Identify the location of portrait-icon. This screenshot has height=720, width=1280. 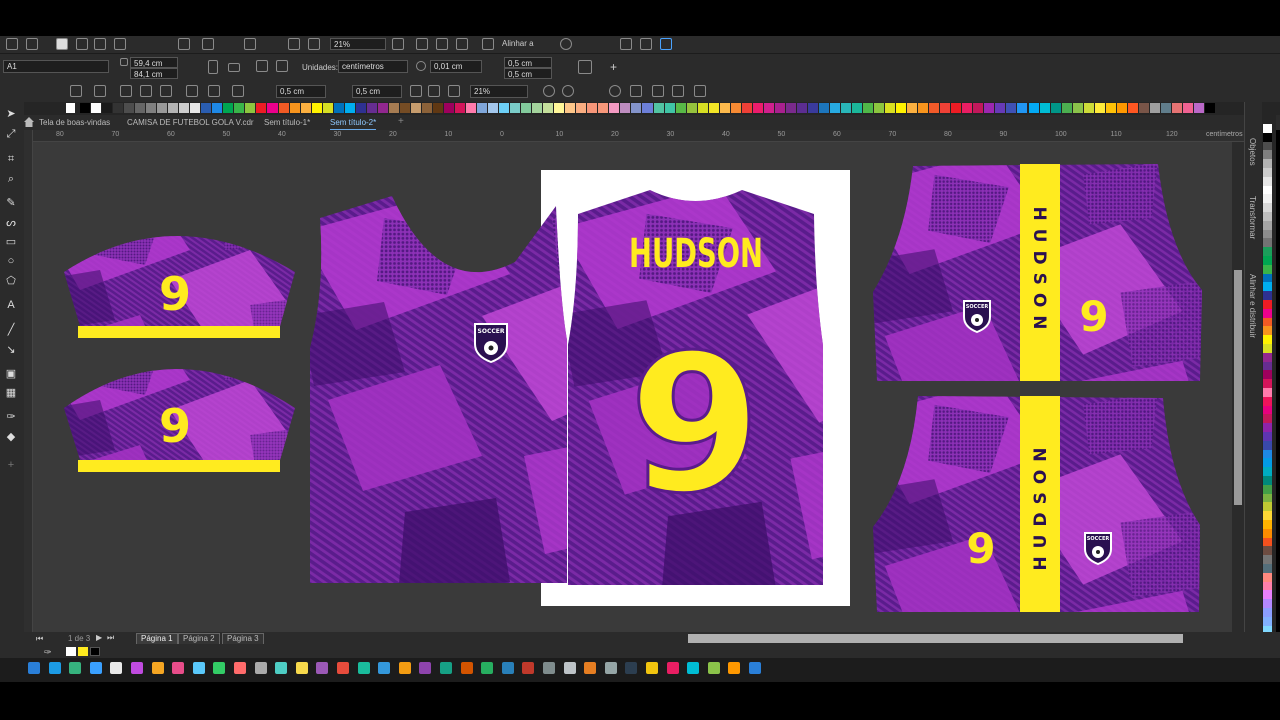
(213, 67).